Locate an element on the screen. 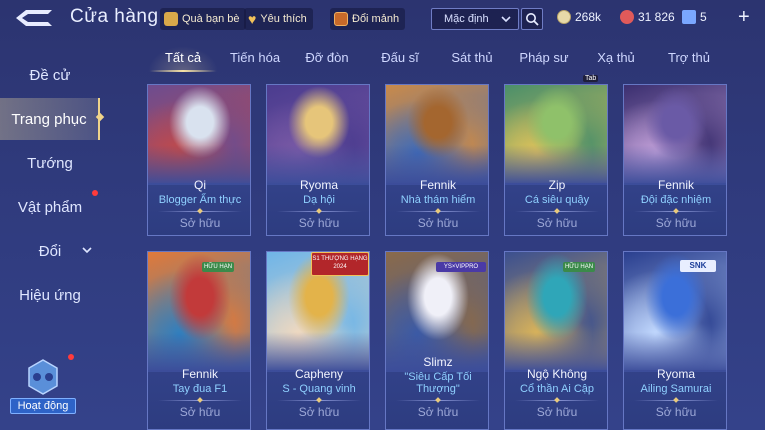 This screenshot has width=765, height=430. tab-label: Đấu sĩ is located at coordinates (400, 57).